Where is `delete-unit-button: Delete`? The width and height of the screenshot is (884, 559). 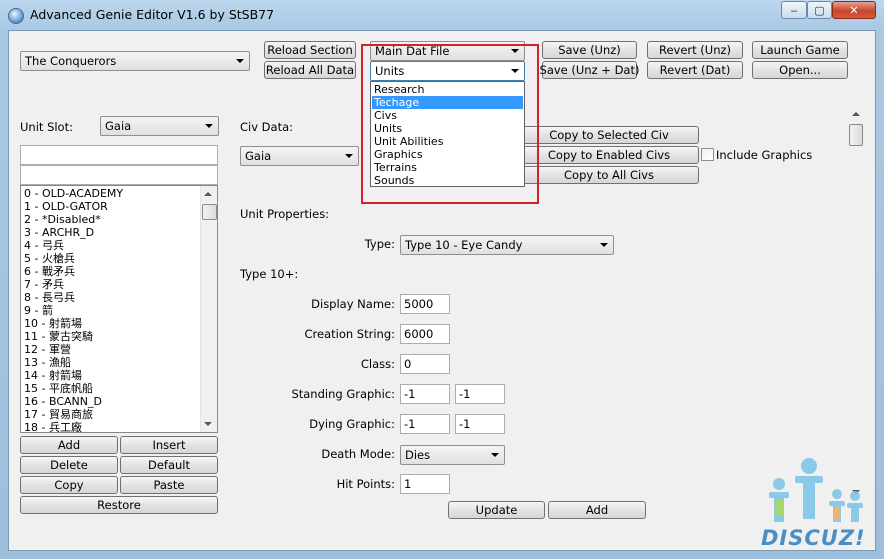
delete-unit-button: Delete is located at coordinates (69, 465).